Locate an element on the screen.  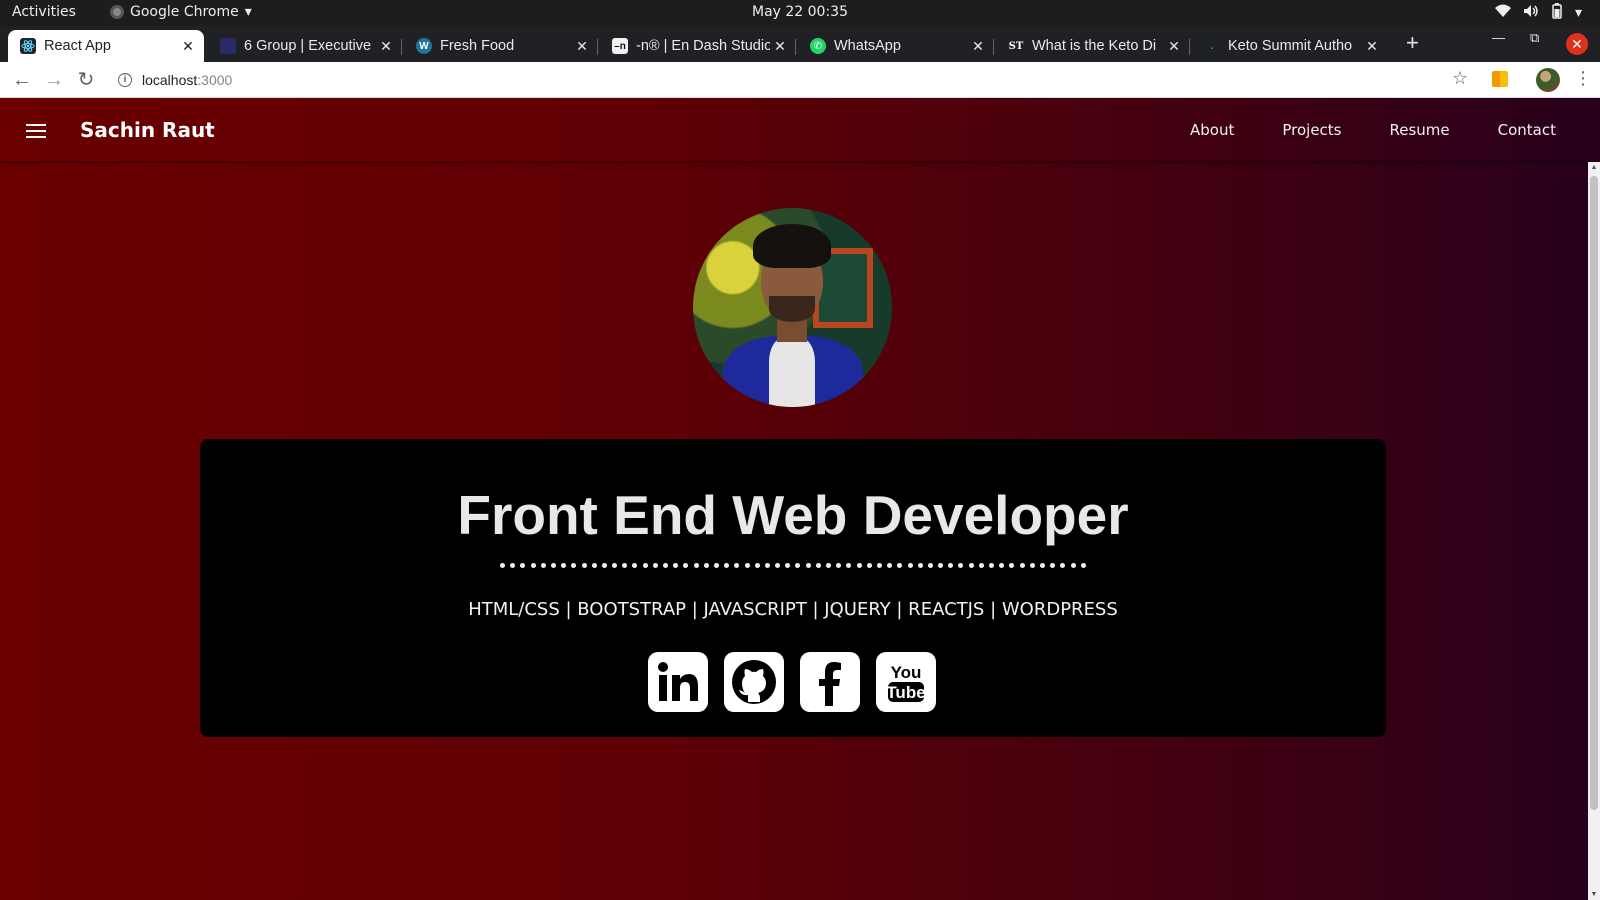
react-icon is located at coordinates (28, 46).